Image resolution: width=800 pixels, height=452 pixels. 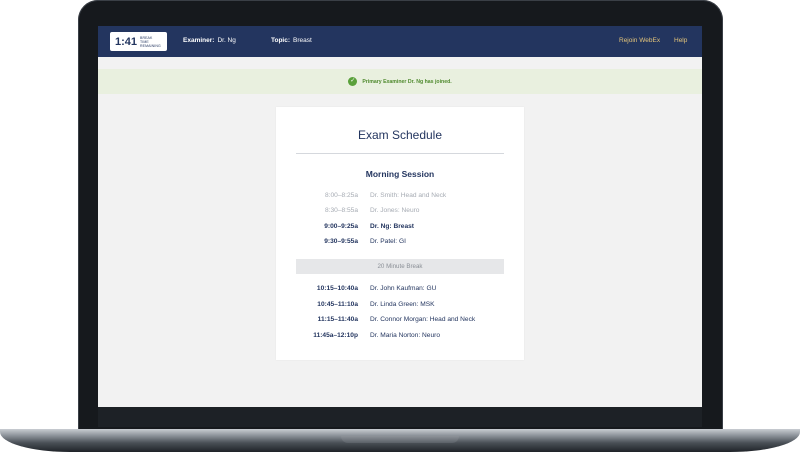 What do you see at coordinates (400, 266) in the screenshot?
I see `break-divider: 20 Minute Break` at bounding box center [400, 266].